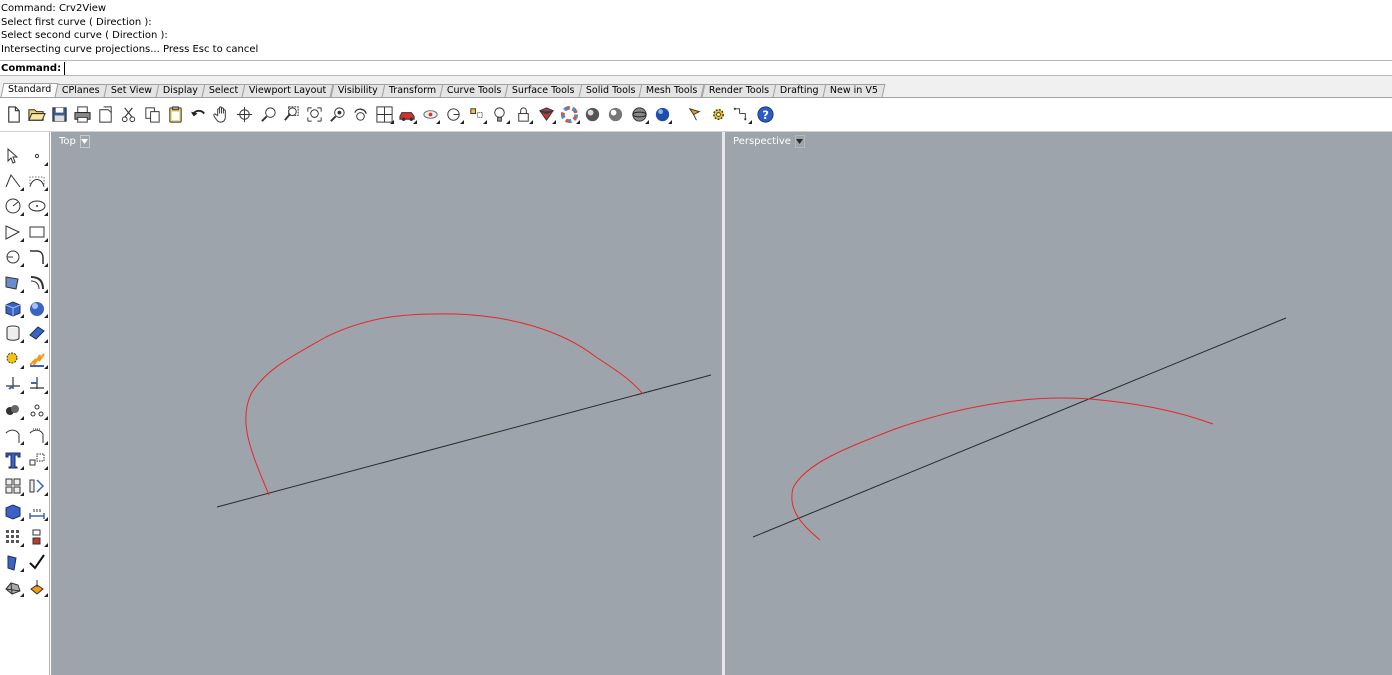  What do you see at coordinates (13, 435) in the screenshot?
I see `offset-icon` at bounding box center [13, 435].